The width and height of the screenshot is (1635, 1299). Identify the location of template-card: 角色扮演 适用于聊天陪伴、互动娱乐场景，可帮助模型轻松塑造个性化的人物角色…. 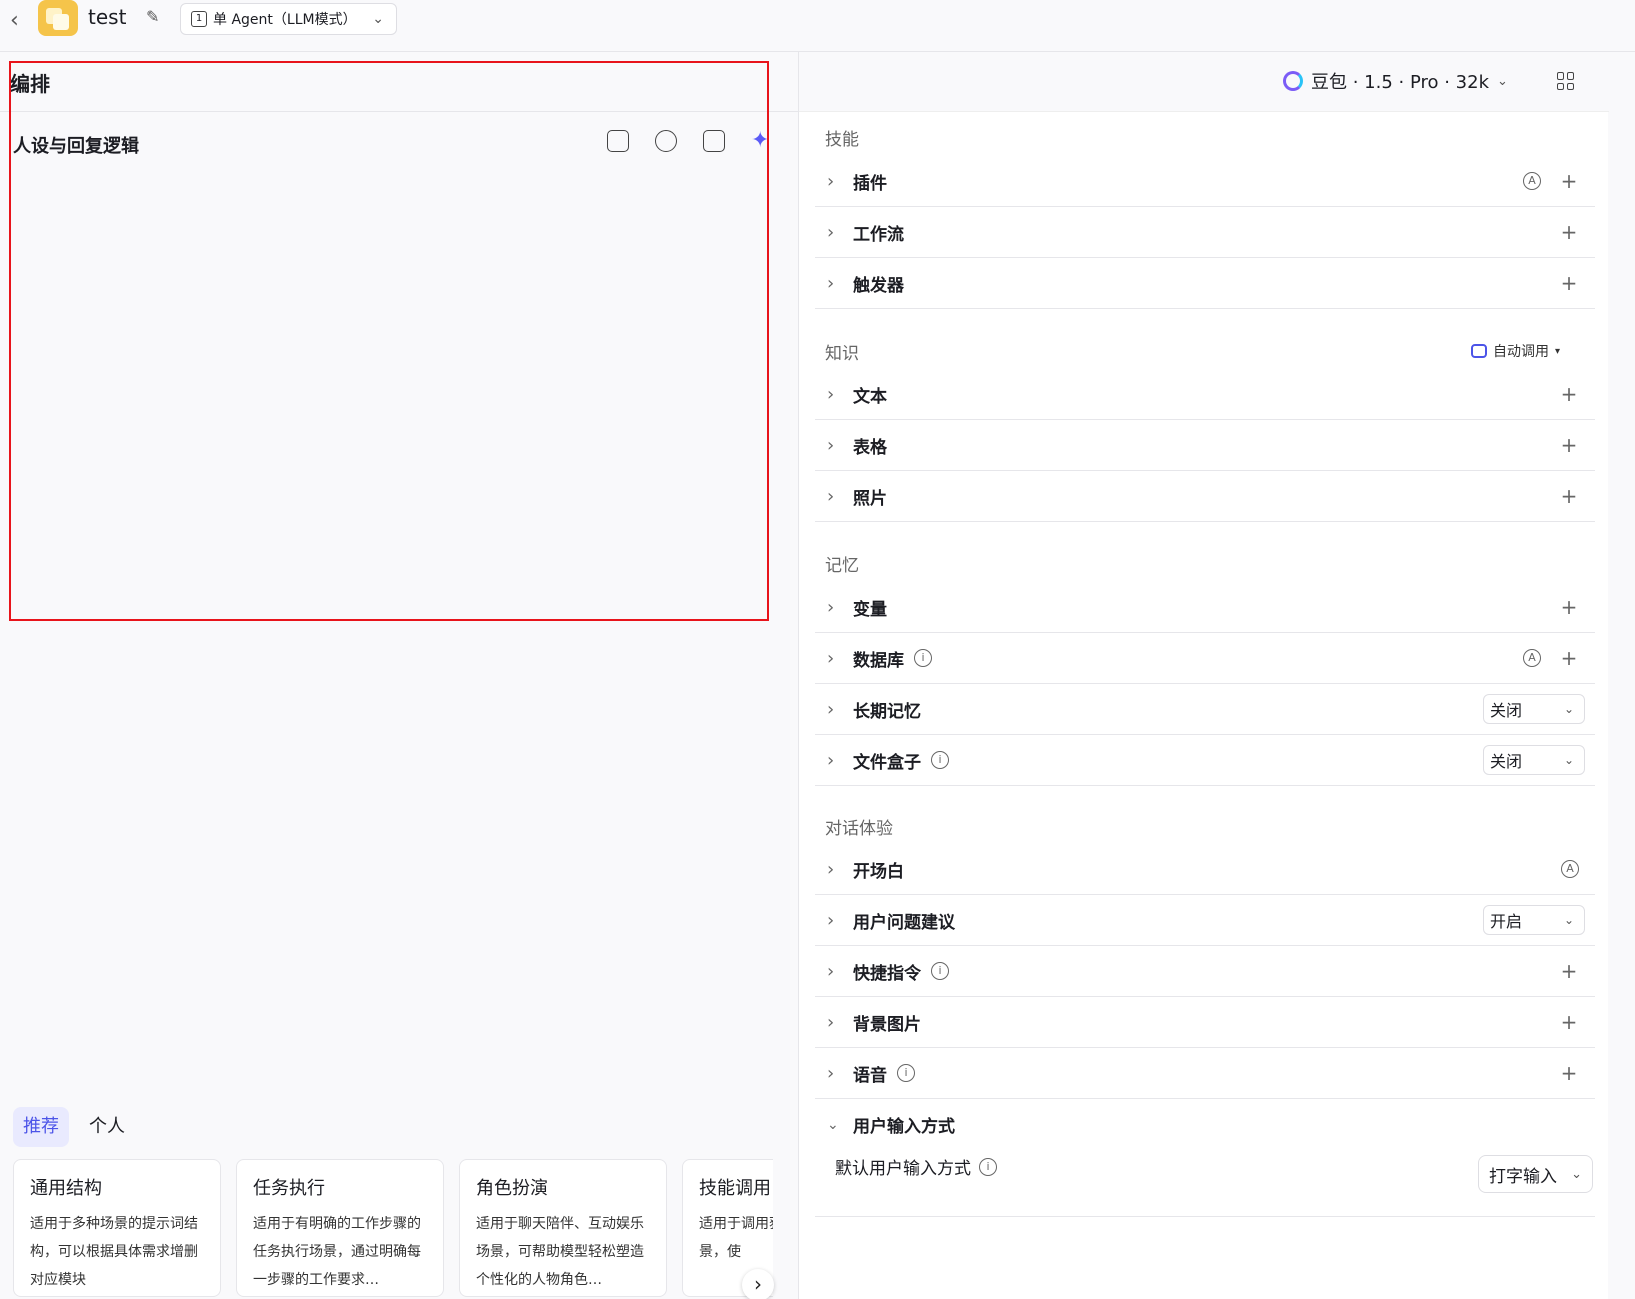
(563, 1228).